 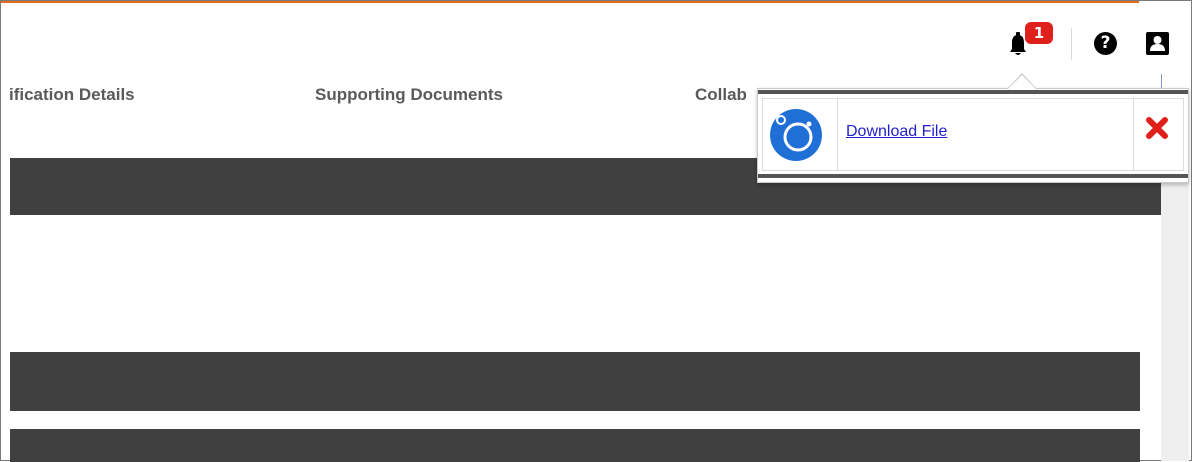 What do you see at coordinates (1157, 43) in the screenshot?
I see `user-profile-icon` at bounding box center [1157, 43].